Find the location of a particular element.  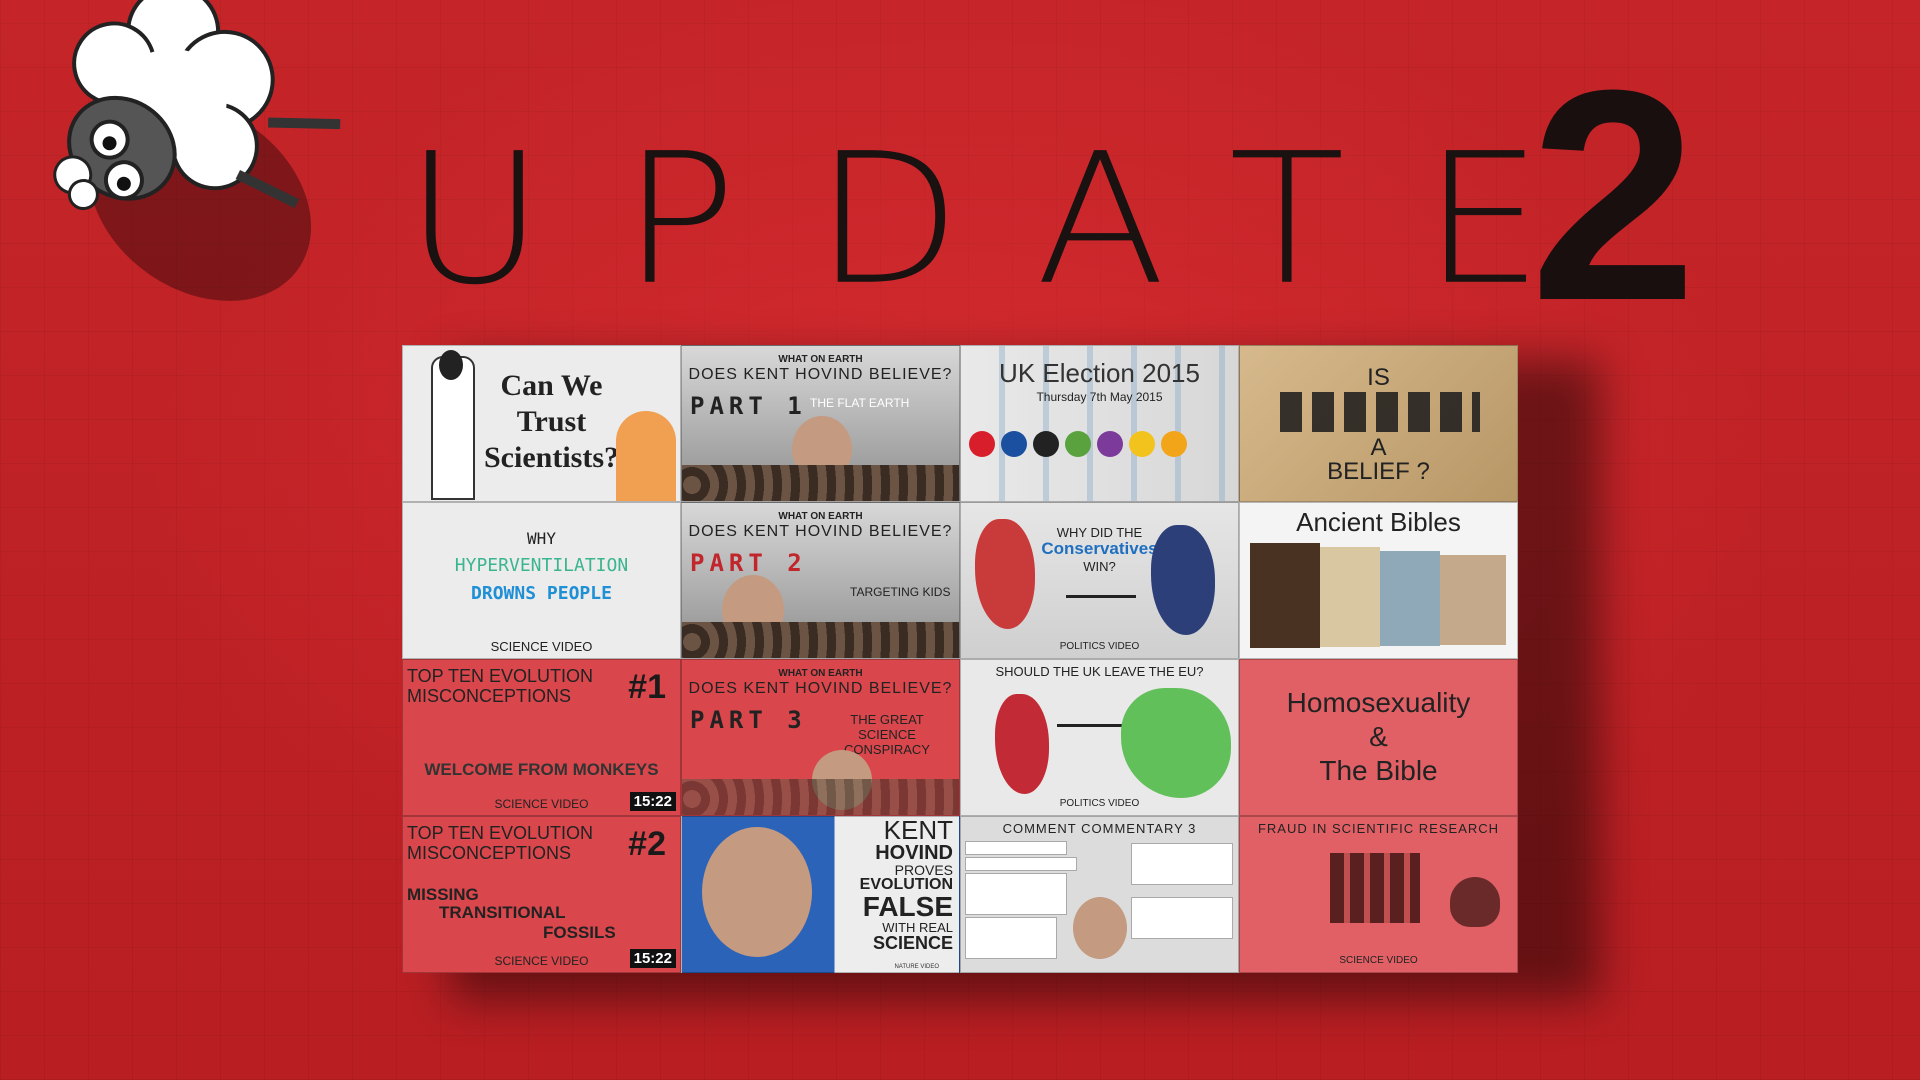

tile-line: KENT is located at coordinates (918, 830).